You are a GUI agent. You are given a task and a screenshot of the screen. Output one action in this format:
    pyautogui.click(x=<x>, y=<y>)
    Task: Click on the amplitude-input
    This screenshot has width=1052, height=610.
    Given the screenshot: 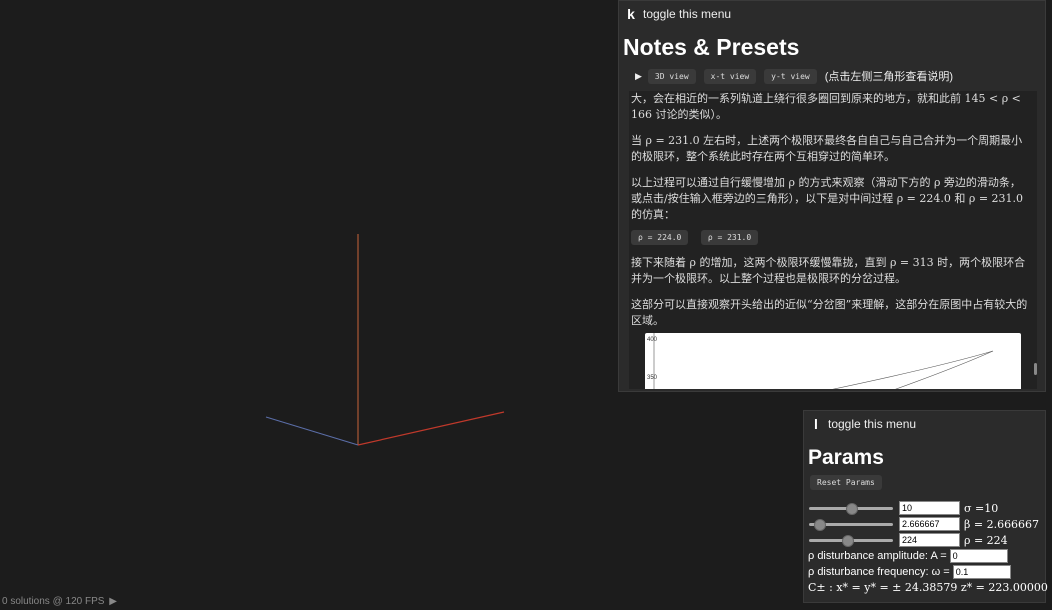 What is the action you would take?
    pyautogui.click(x=978, y=556)
    